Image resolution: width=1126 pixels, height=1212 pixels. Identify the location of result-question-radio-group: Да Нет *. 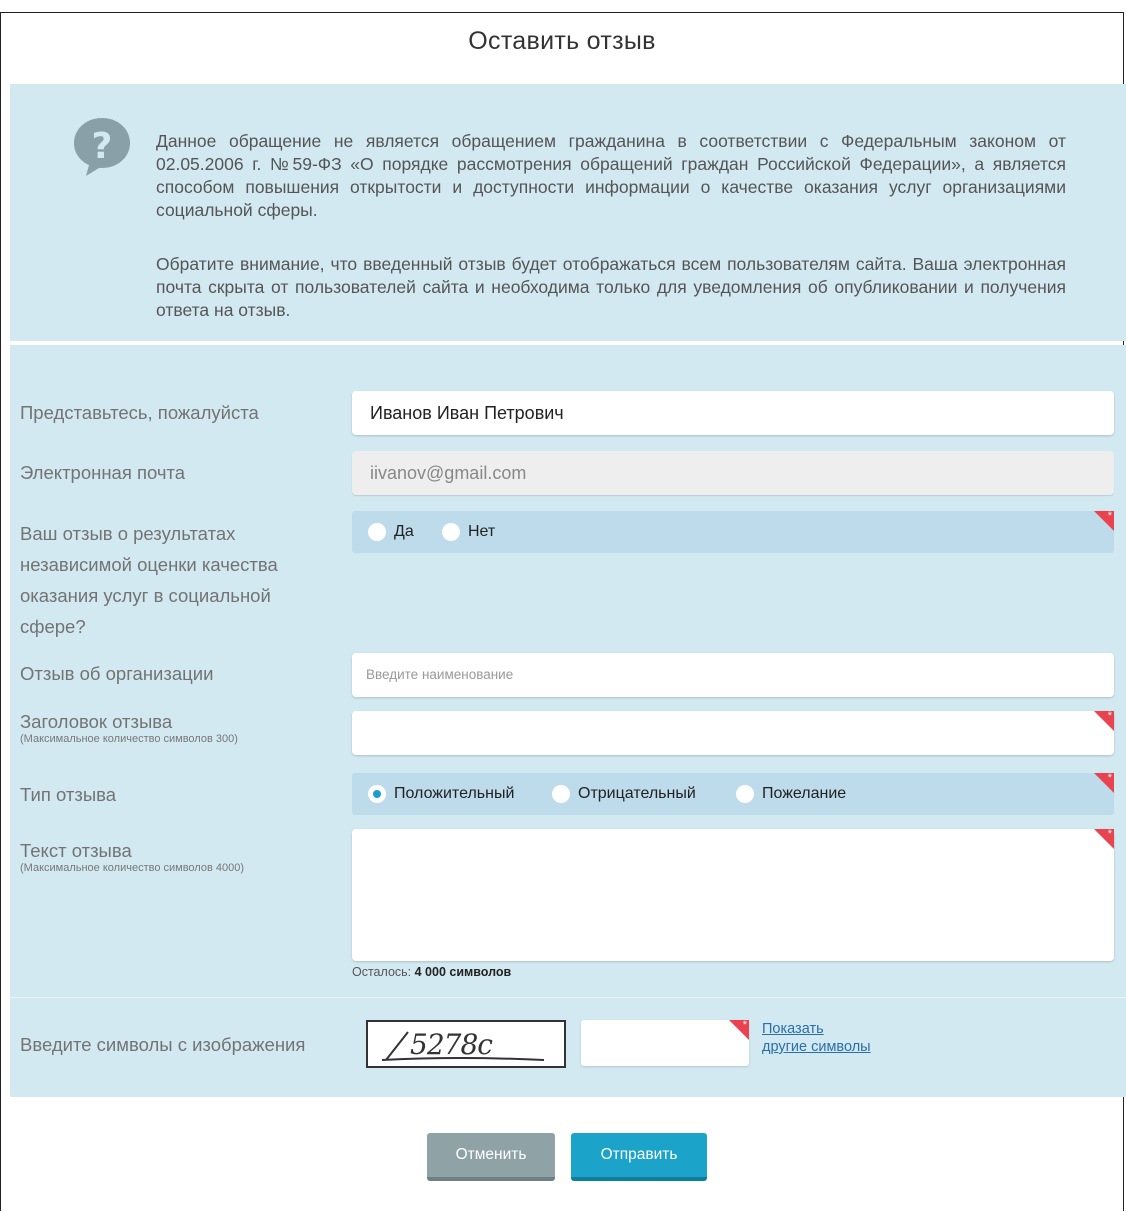
(733, 531).